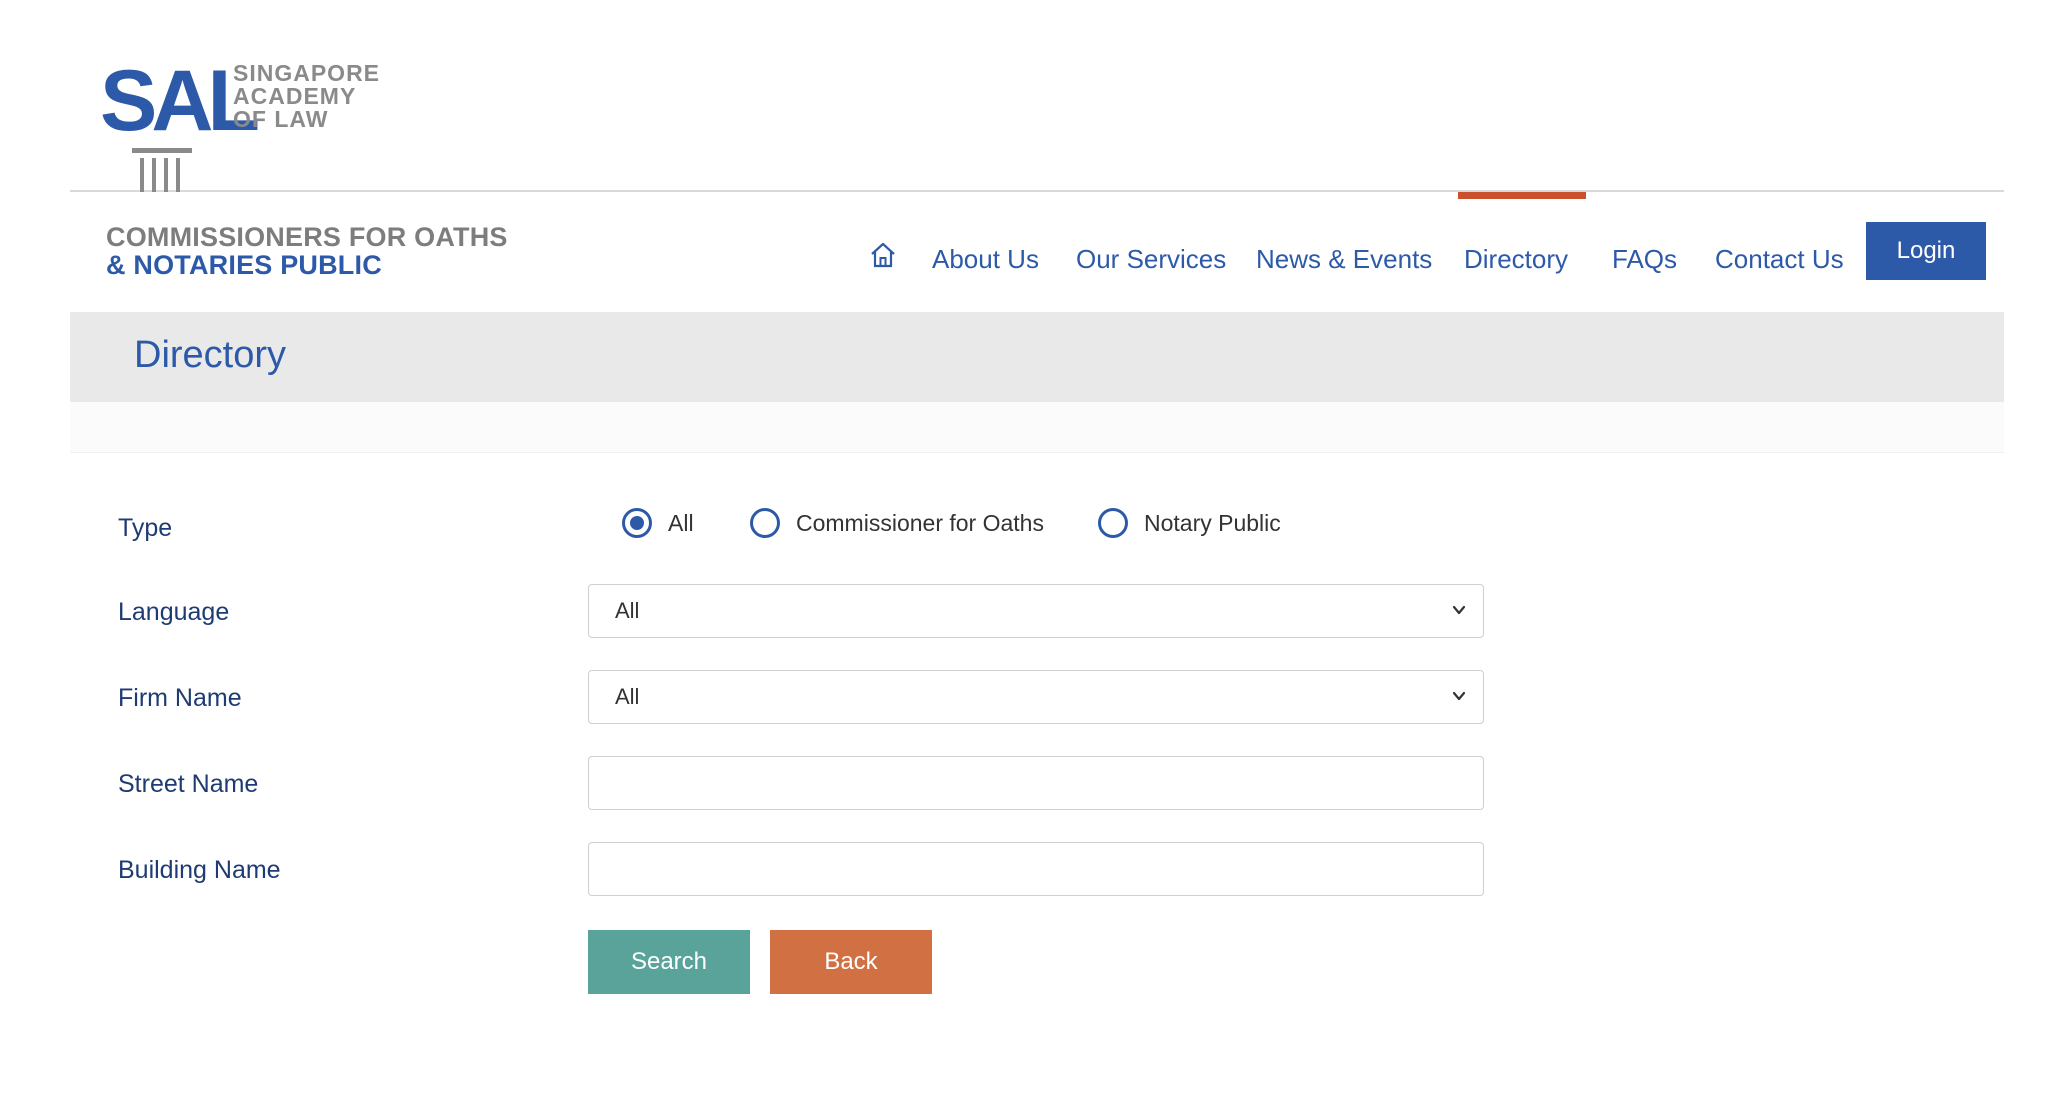 The height and width of the screenshot is (1108, 2058). Describe the element at coordinates (1644, 259) in the screenshot. I see `nav-faqs: FAQs` at that location.